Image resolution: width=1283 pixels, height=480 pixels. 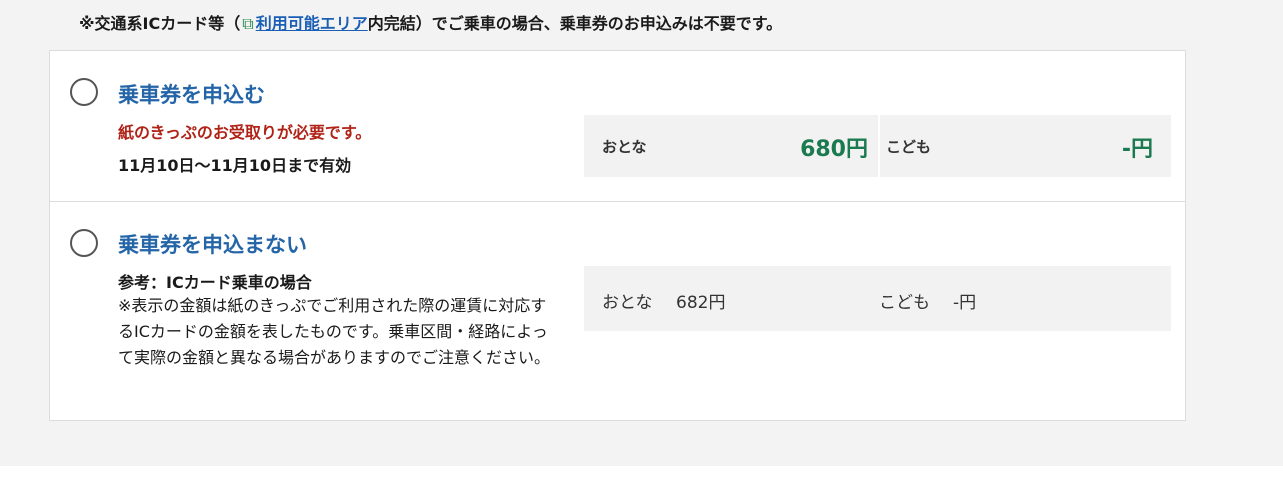 What do you see at coordinates (84, 92) in the screenshot?
I see `radio-apply-ticket` at bounding box center [84, 92].